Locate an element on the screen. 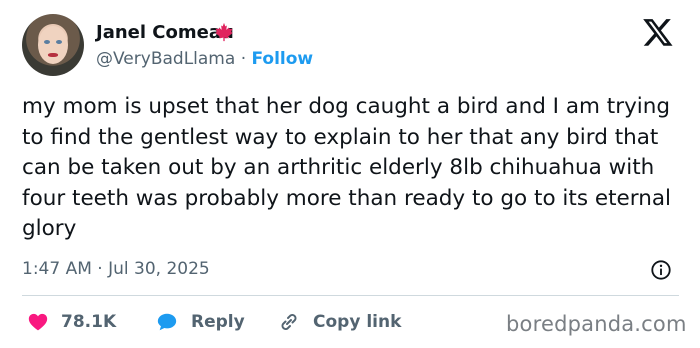 The width and height of the screenshot is (700, 348). like-button: 78.1K is located at coordinates (71, 322).